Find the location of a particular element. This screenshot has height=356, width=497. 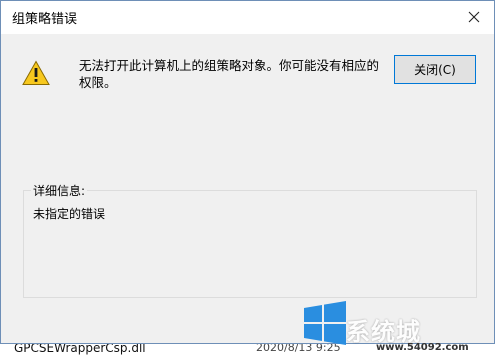

details-label: 详细信息: is located at coordinates (59, 190).